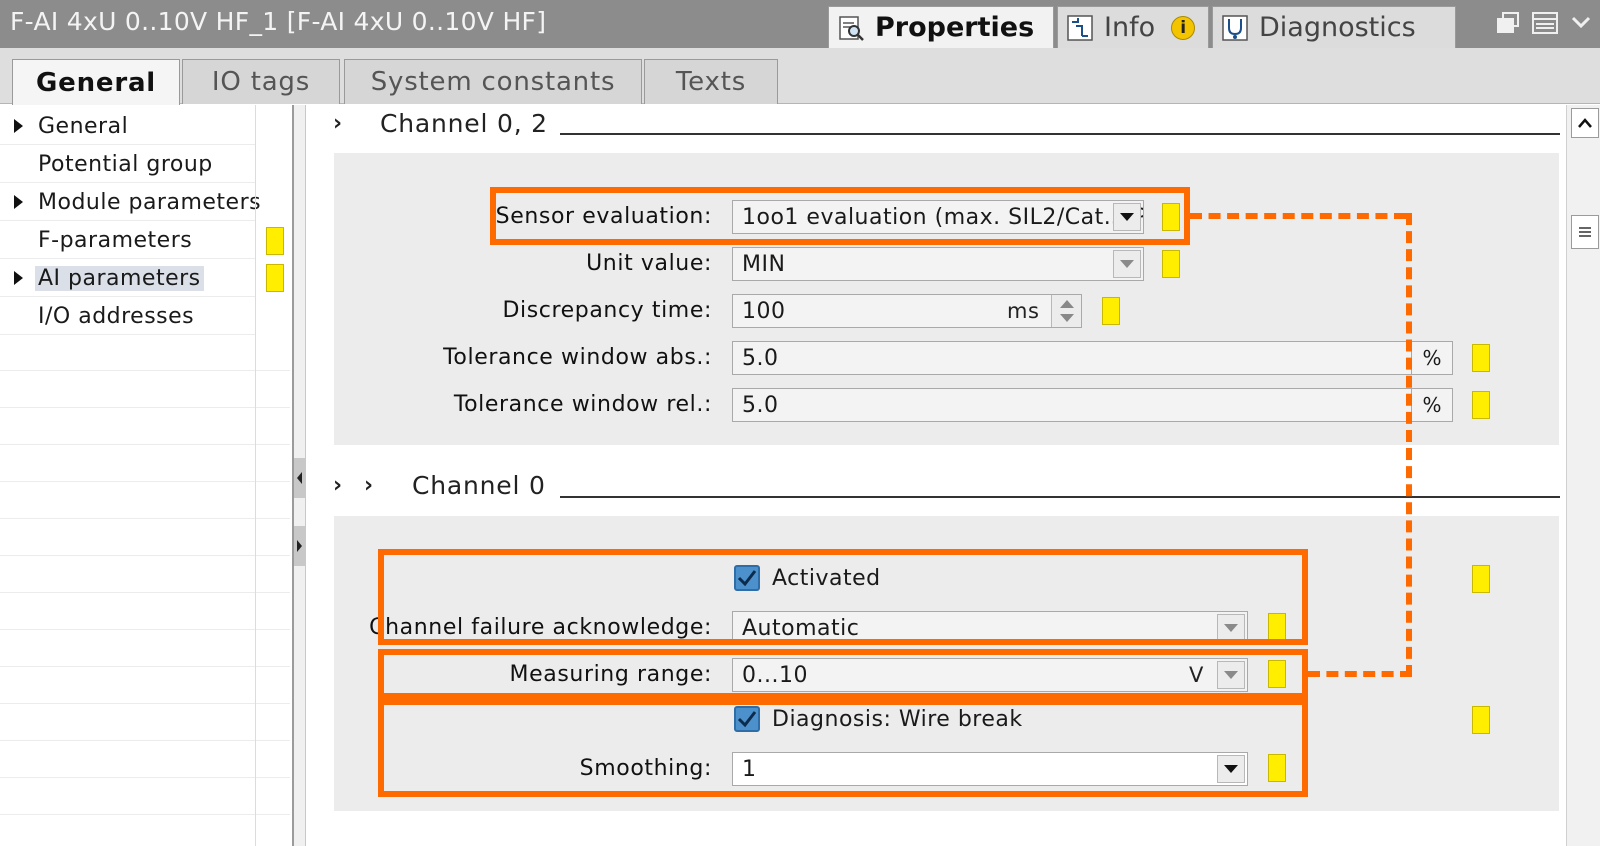  What do you see at coordinates (479, 485) in the screenshot?
I see `section-header-channel-0: Channel 0` at bounding box center [479, 485].